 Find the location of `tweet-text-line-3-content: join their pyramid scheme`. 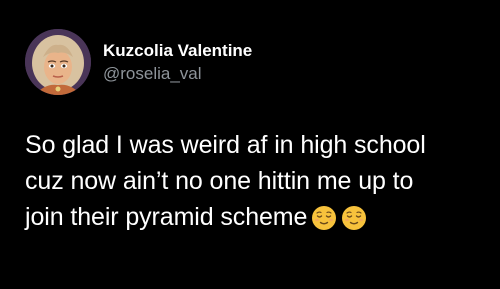

tweet-text-line-3-content: join their pyramid scheme is located at coordinates (166, 217).